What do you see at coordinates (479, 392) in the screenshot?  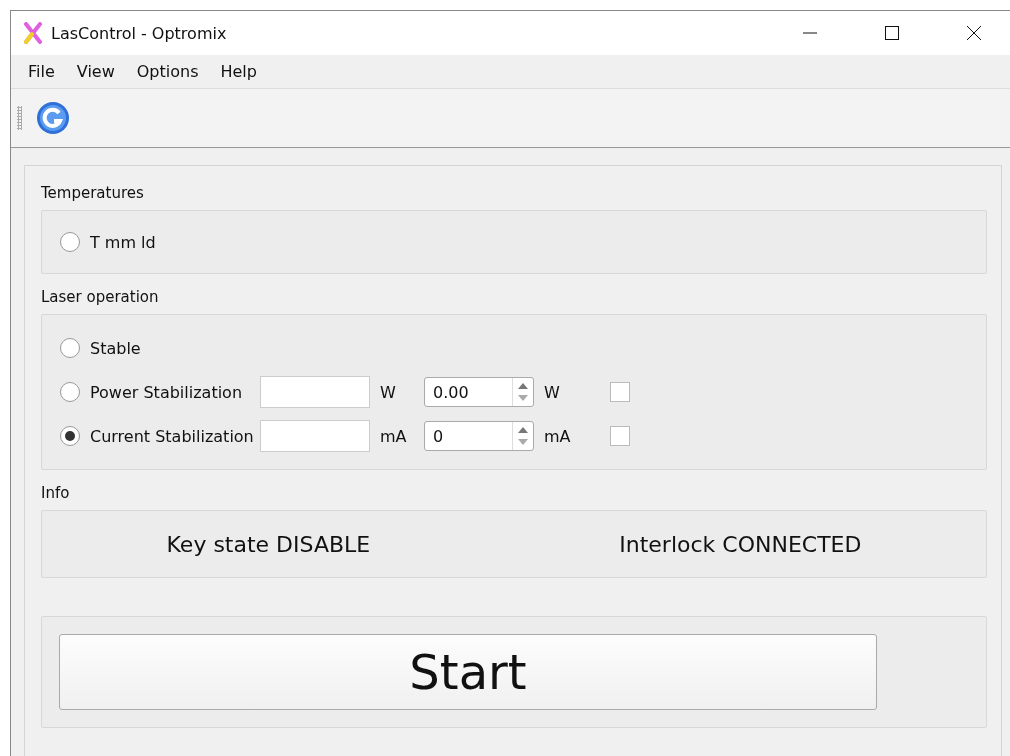 I see `spin-box: 0.00` at bounding box center [479, 392].